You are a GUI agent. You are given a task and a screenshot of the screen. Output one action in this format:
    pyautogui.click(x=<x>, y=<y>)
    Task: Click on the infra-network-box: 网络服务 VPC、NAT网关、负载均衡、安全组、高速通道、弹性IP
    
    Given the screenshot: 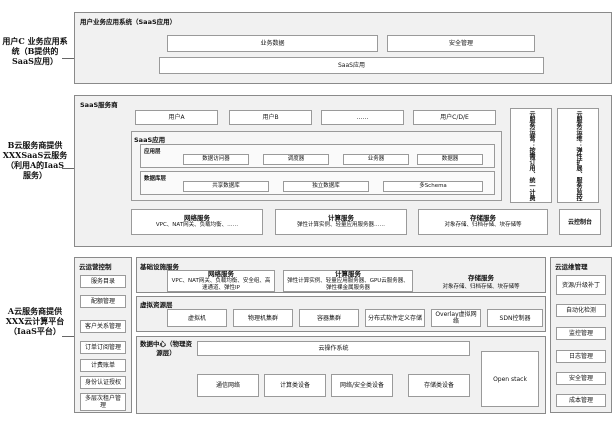 What is the action you would take?
    pyautogui.click(x=221, y=281)
    